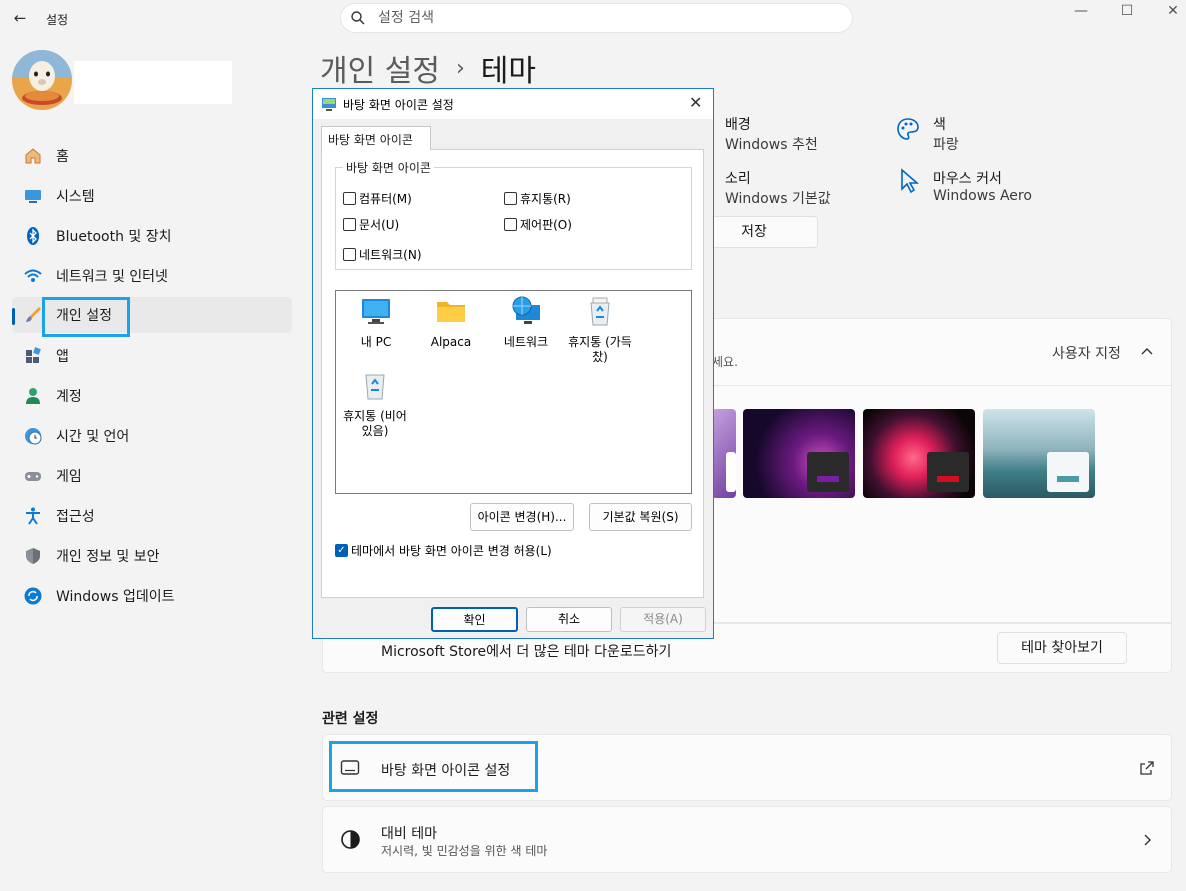  Describe the element at coordinates (33, 236) in the screenshot. I see `bluetooth-icon` at that location.